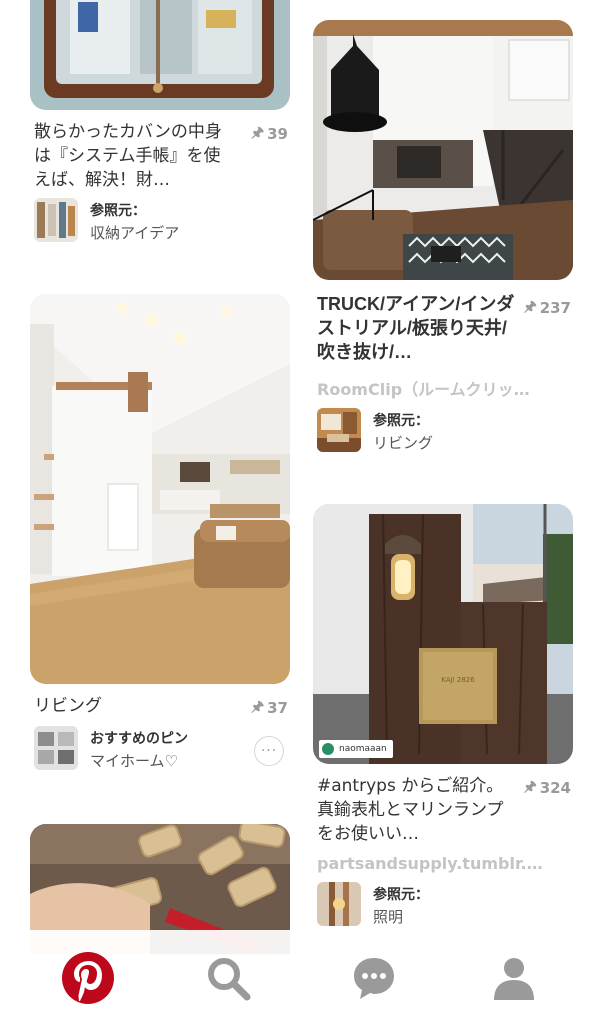  I want to click on save-count-value: 237, so click(555, 308).